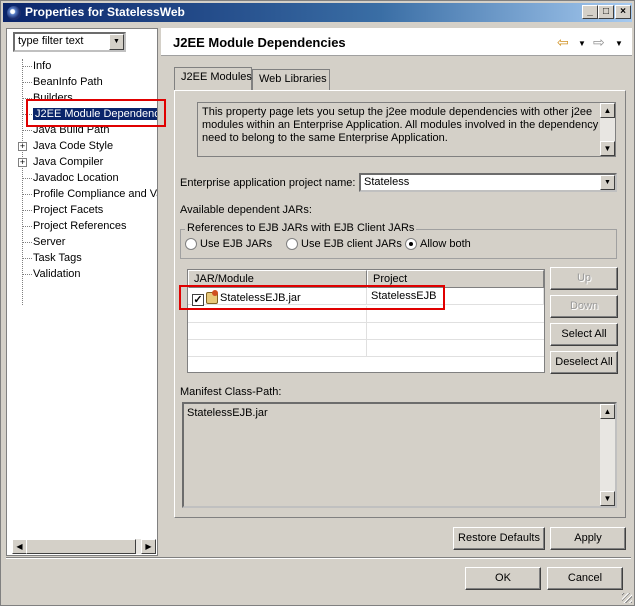 This screenshot has height=606, width=635. What do you see at coordinates (22, 182) in the screenshot?
I see `tree-line` at bounding box center [22, 182].